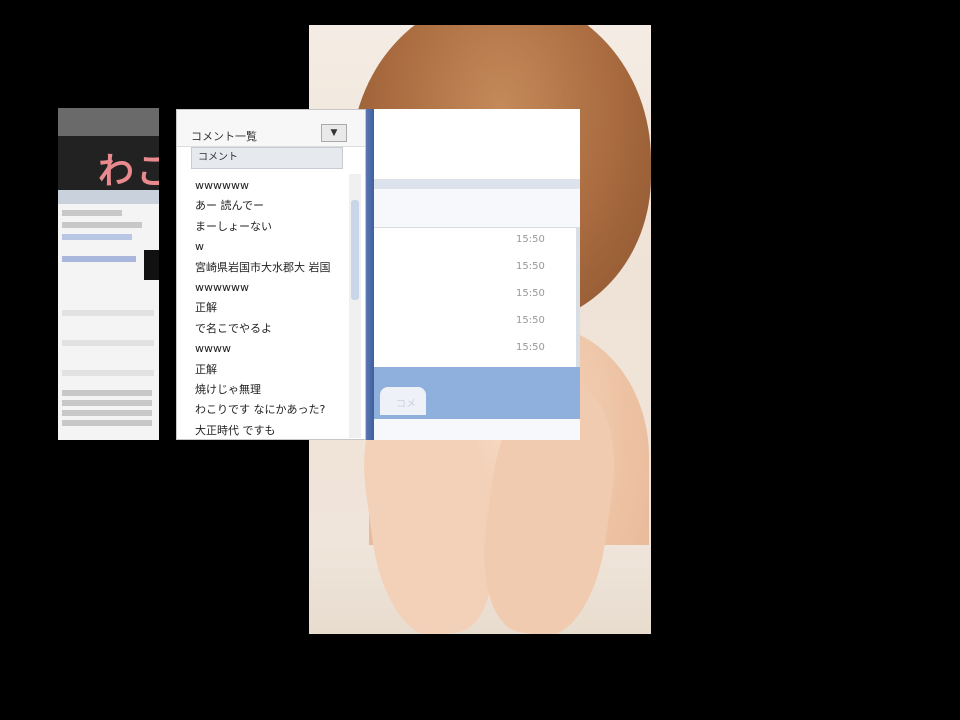  What do you see at coordinates (271, 268) in the screenshot?
I see `list-item: 宮崎県岩国市大水郡大 岩国` at bounding box center [271, 268].